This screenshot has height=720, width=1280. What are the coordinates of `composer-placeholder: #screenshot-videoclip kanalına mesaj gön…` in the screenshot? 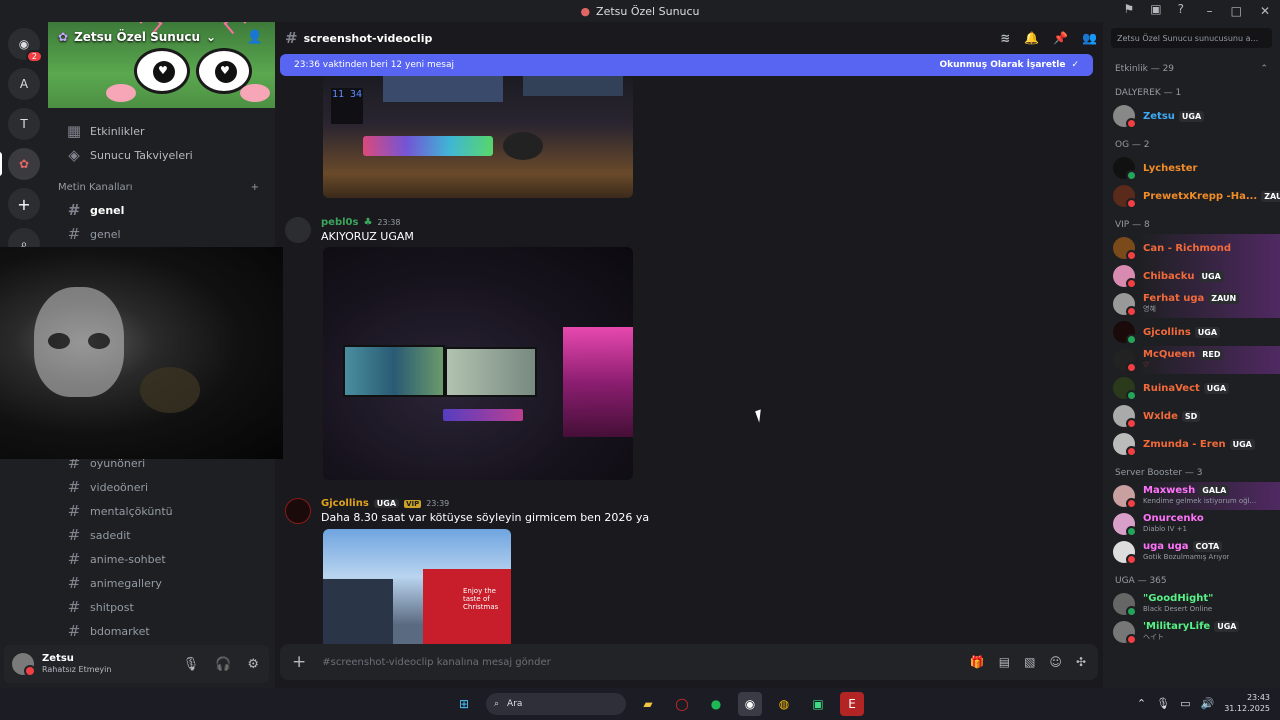 It's located at (436, 662).